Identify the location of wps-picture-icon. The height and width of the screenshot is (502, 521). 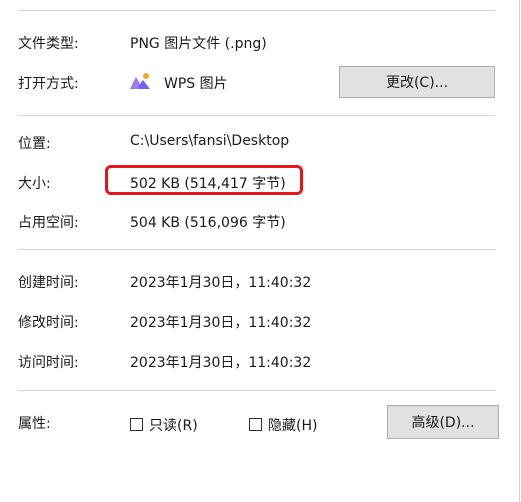
(140, 81).